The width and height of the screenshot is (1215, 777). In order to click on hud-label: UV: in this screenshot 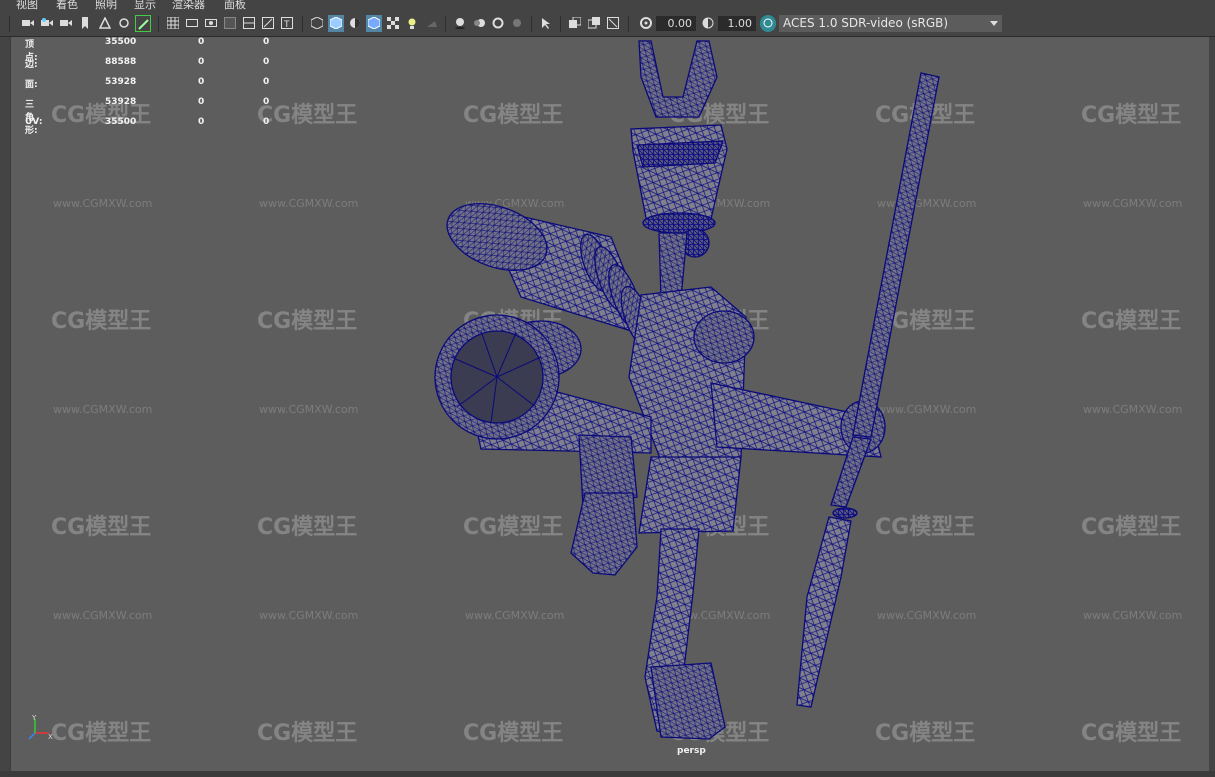, I will do `click(34, 122)`.